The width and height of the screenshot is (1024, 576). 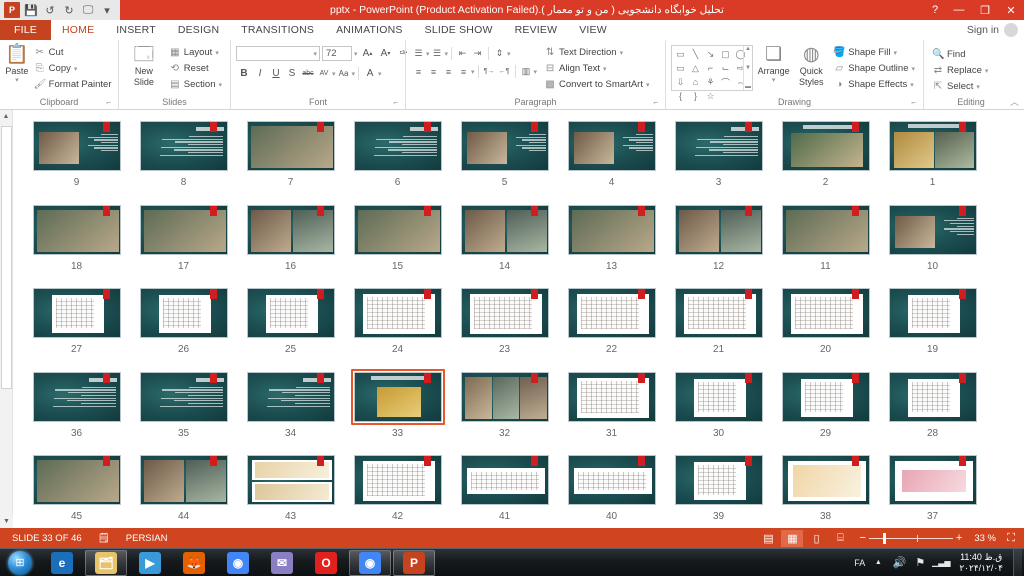 What do you see at coordinates (386, 53) in the screenshot?
I see `decrease-font-size-button: A ▾` at bounding box center [386, 53].